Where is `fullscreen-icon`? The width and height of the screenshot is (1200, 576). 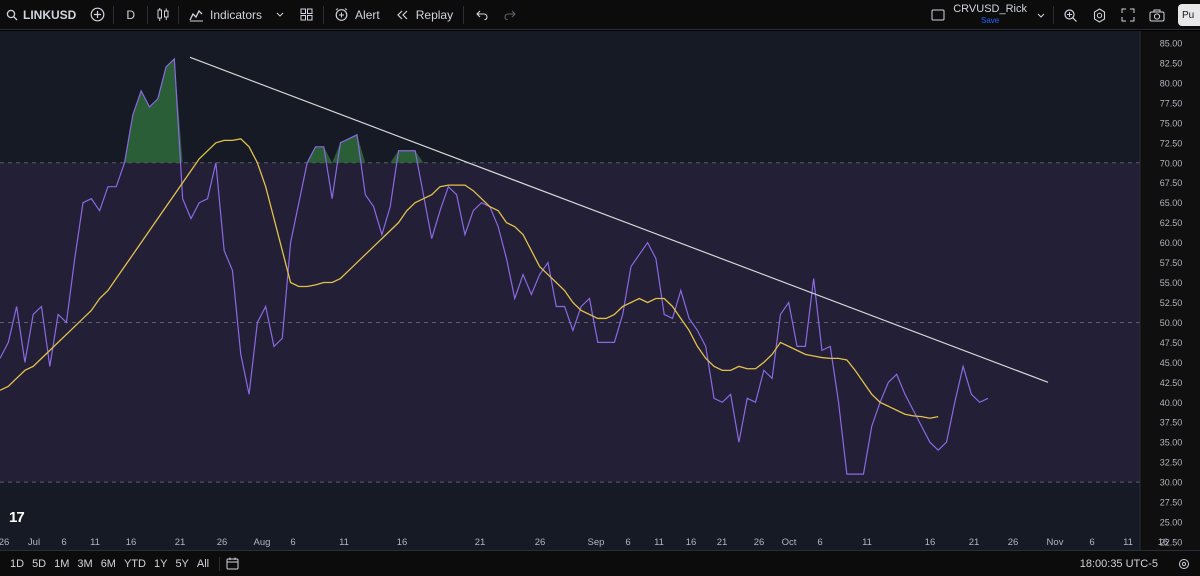
fullscreen-icon is located at coordinates (1128, 15).